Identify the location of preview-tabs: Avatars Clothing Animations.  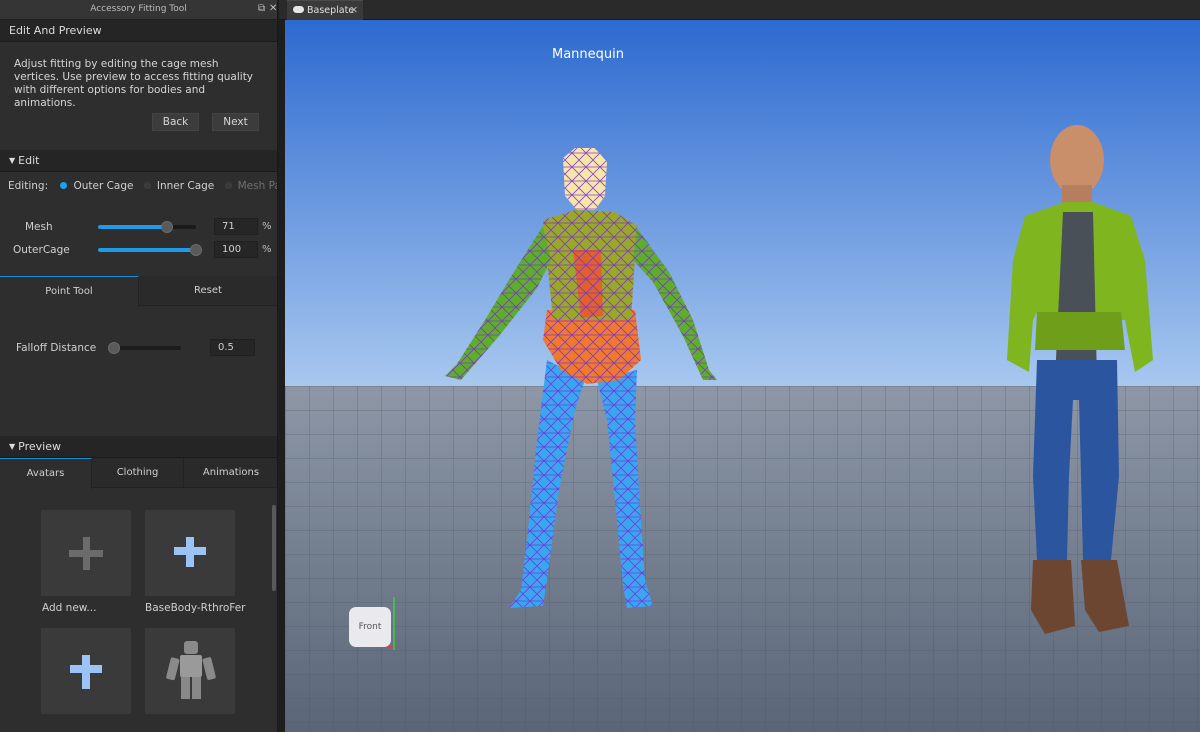
(138, 473).